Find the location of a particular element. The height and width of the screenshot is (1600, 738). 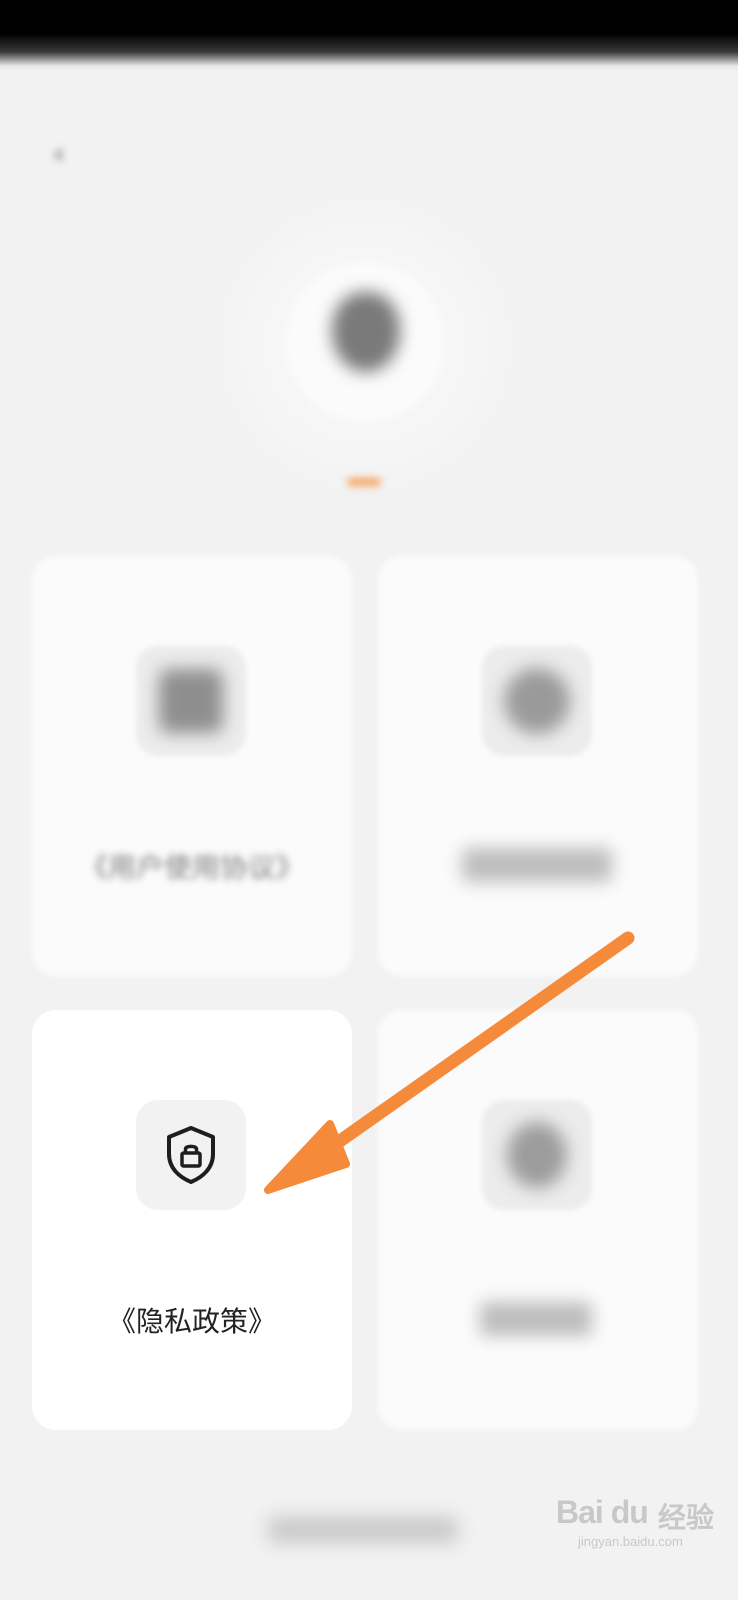

back-button: ‹ is located at coordinates (59, 153).